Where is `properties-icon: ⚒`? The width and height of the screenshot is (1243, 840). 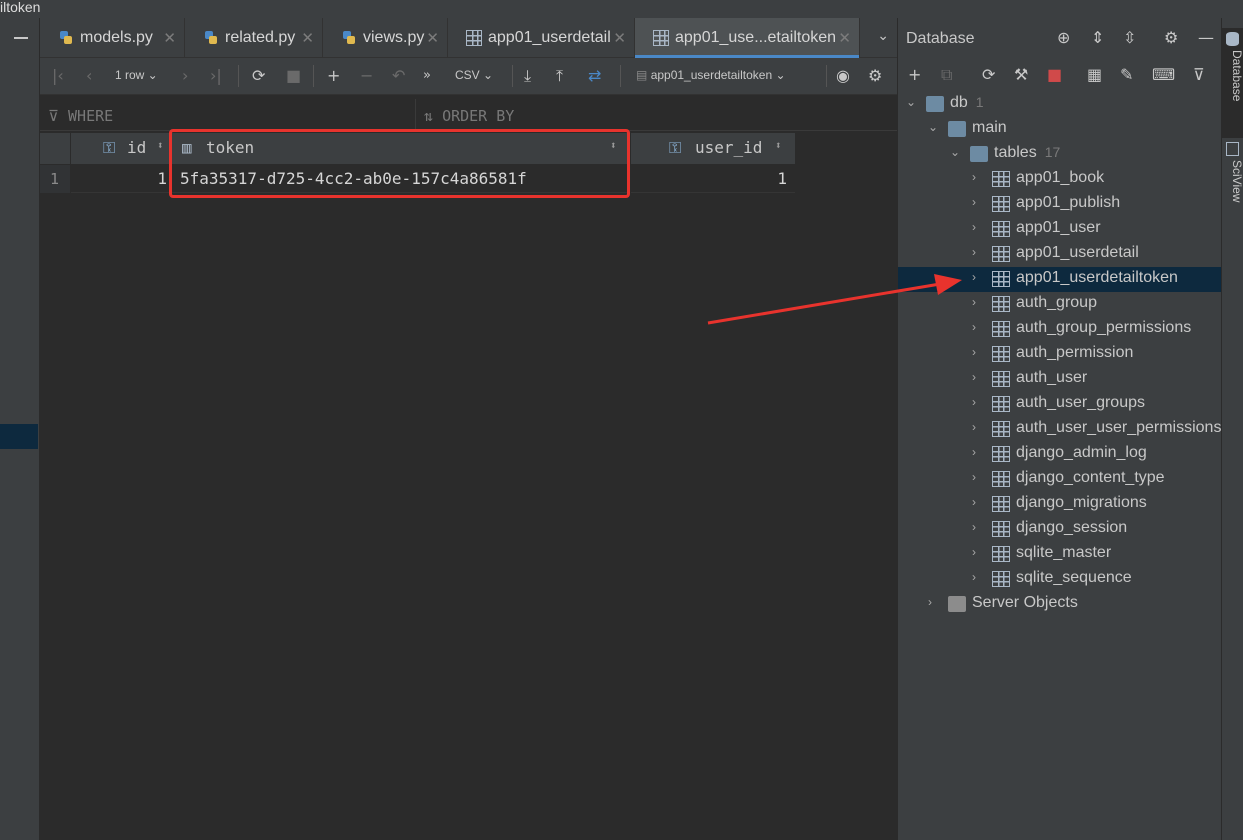 properties-icon: ⚒ is located at coordinates (1021, 74).